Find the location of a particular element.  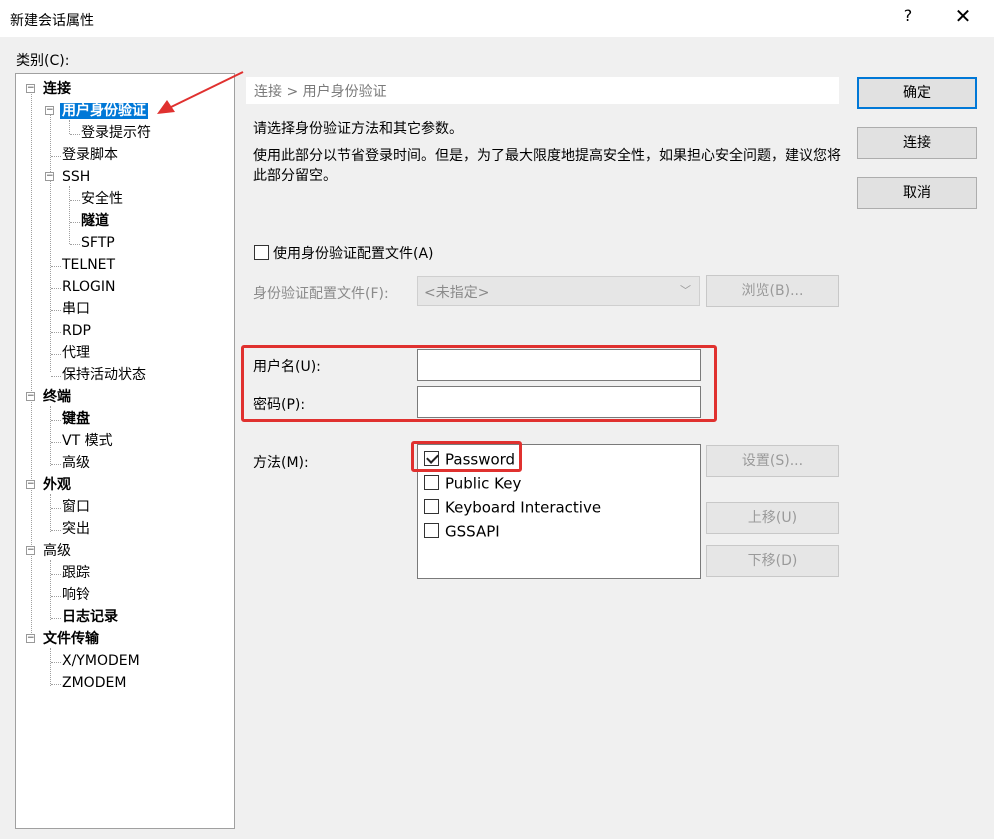

tree-item-logging: 日志记录 is located at coordinates (90, 617).